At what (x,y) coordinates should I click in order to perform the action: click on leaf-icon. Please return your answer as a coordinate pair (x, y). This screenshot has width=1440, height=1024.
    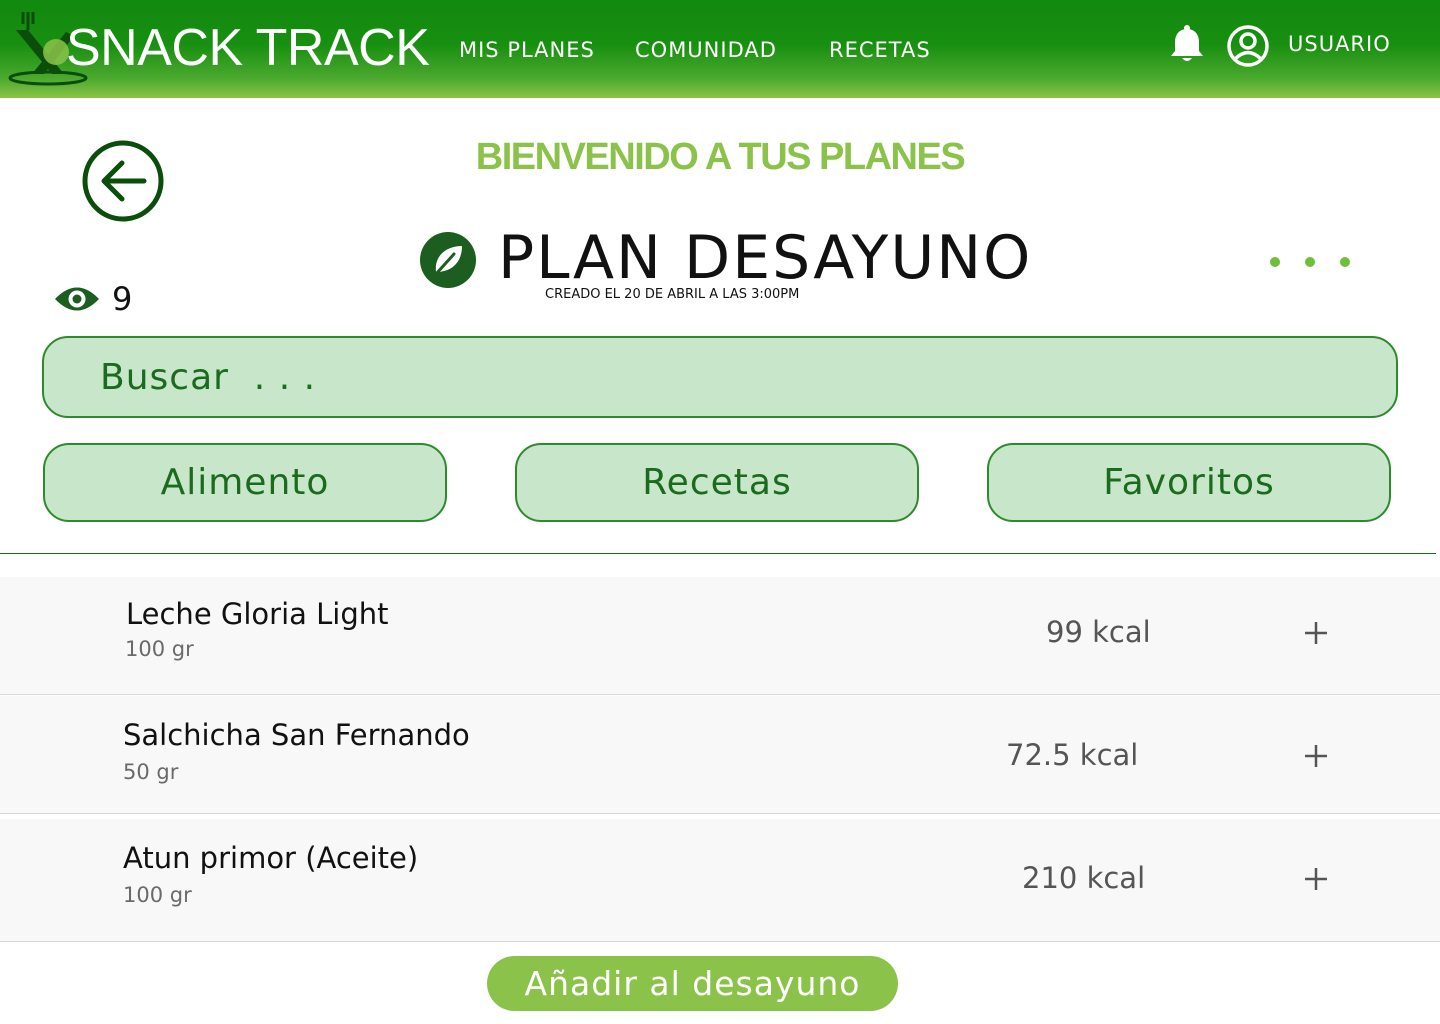
    Looking at the image, I should click on (448, 260).